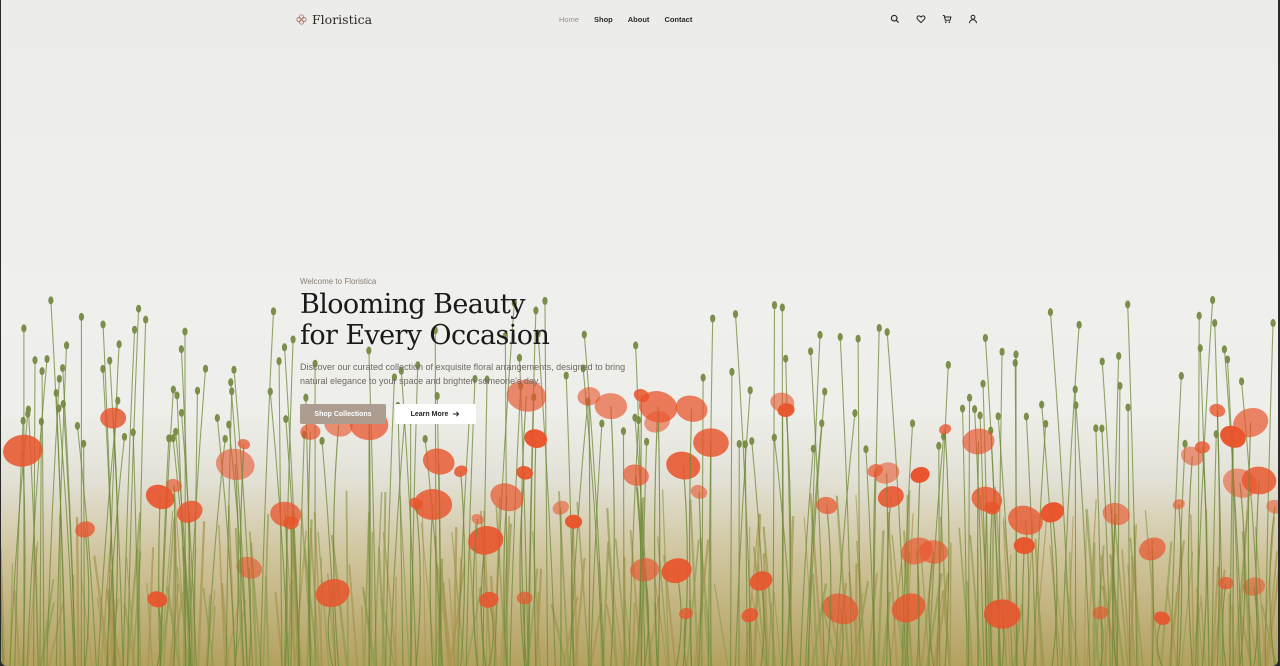 This screenshot has width=1280, height=666. What do you see at coordinates (947, 19) in the screenshot?
I see `cart-icon` at bounding box center [947, 19].